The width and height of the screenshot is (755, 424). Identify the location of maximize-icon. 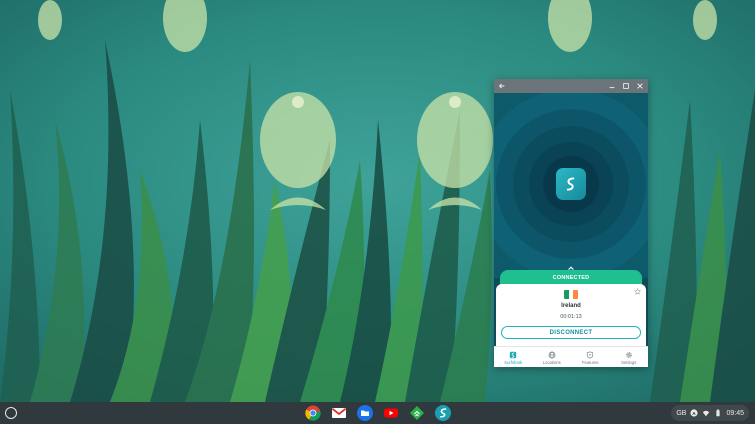
(626, 86).